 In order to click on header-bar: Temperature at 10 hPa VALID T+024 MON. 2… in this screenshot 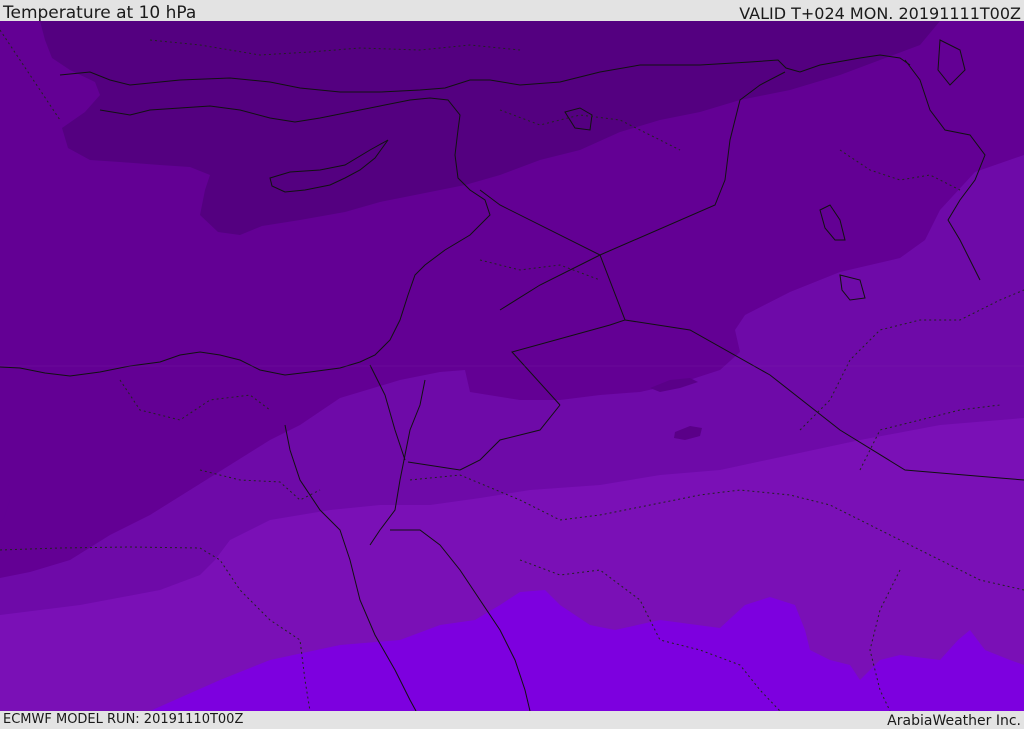, I will do `click(512, 11)`.